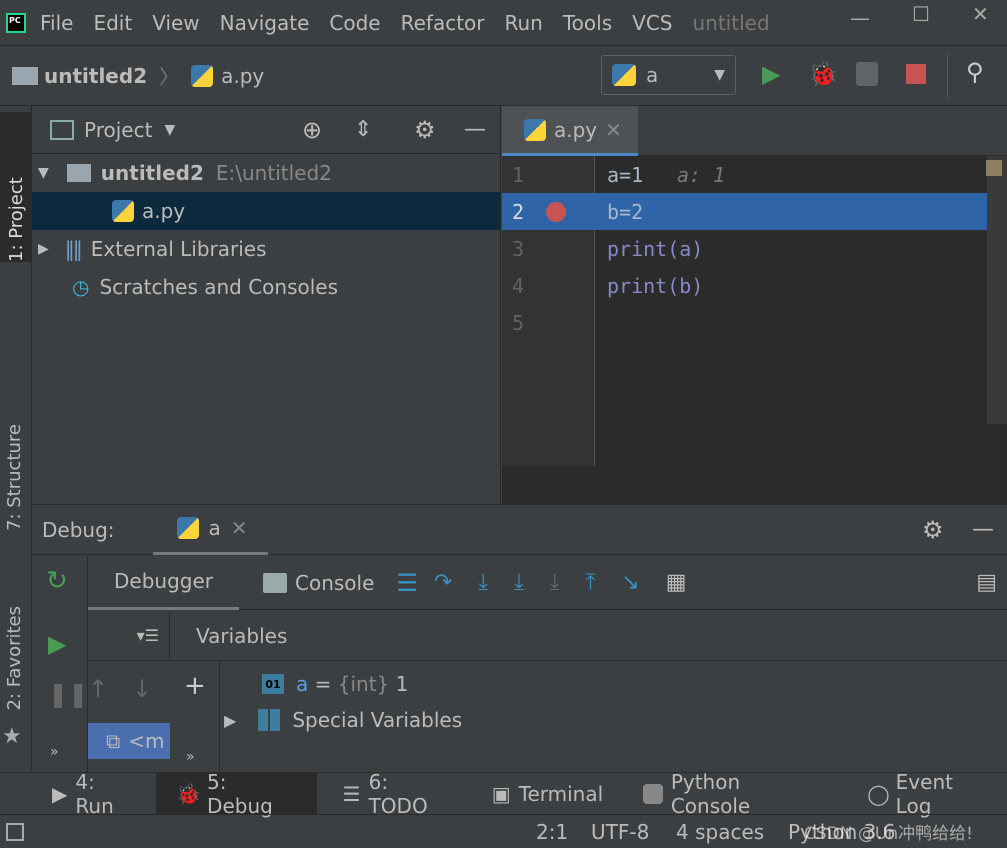 Image resolution: width=1007 pixels, height=848 pixels. Describe the element at coordinates (591, 582) in the screenshot. I see `step-out-icon: ⤒` at that location.